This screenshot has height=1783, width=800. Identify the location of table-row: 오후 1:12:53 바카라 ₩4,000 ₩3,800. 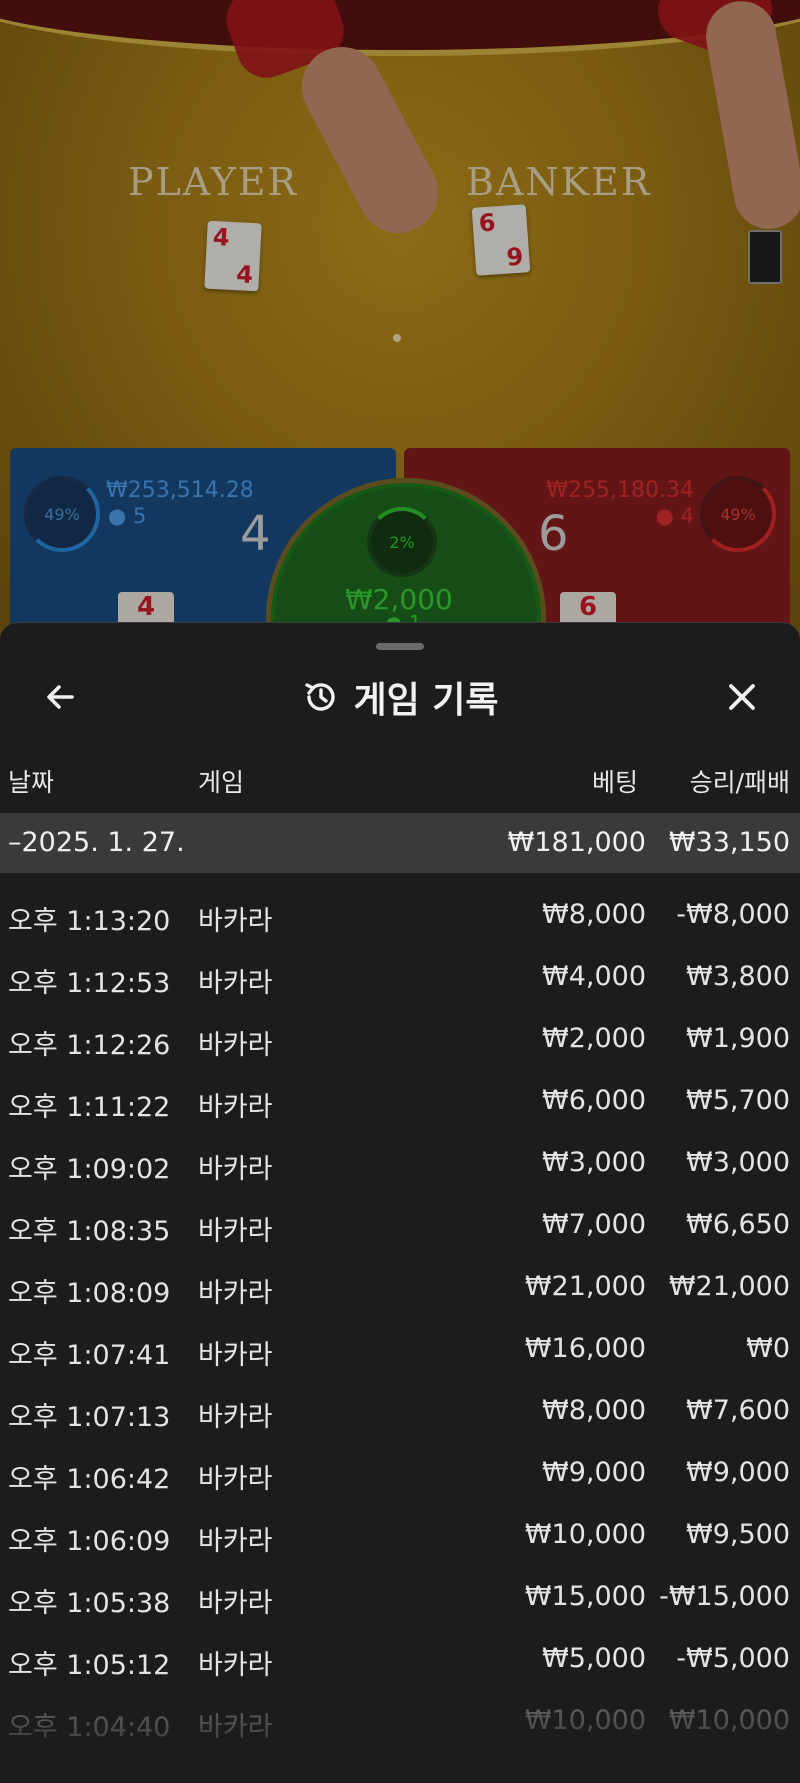
(400, 978).